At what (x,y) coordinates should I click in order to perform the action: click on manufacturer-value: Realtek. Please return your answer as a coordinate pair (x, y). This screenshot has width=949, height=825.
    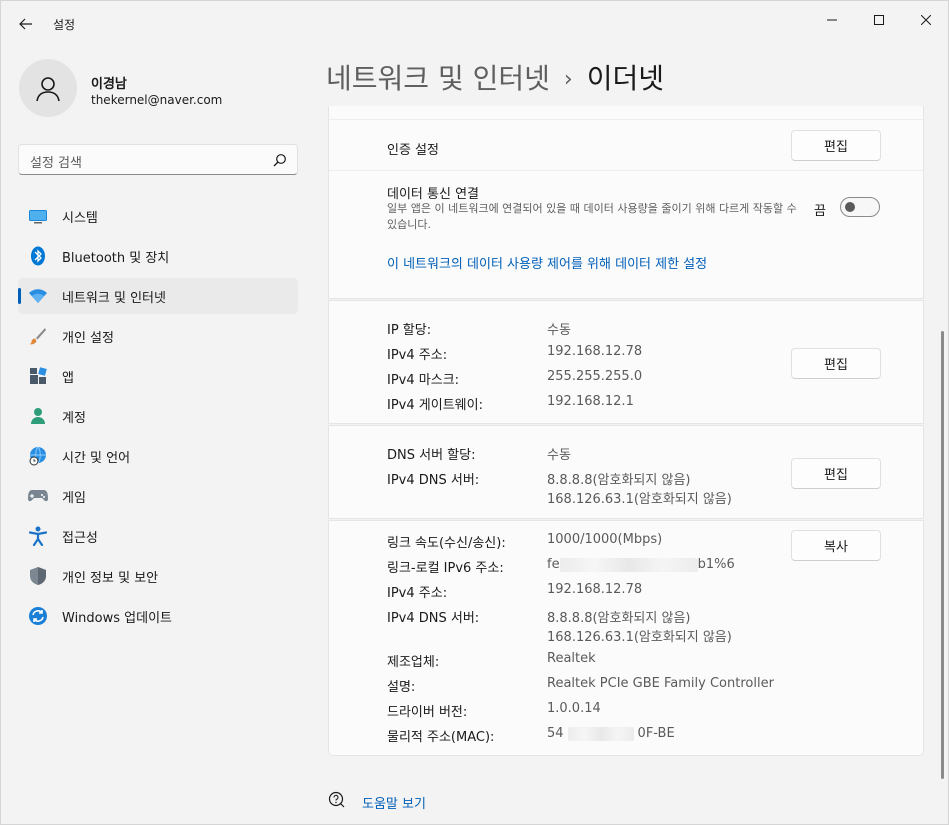
    Looking at the image, I should click on (571, 658).